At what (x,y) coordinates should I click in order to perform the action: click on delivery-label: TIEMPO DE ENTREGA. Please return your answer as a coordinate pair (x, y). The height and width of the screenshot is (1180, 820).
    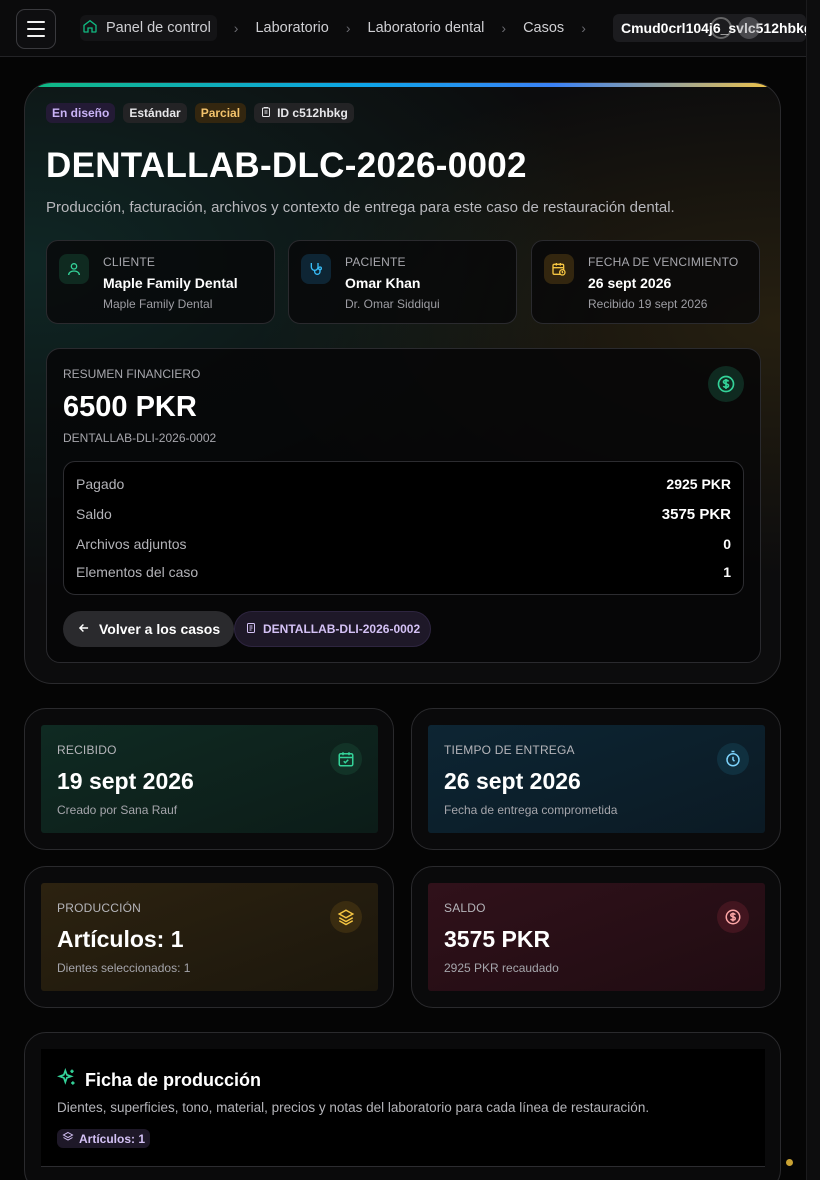
    Looking at the image, I should click on (509, 750).